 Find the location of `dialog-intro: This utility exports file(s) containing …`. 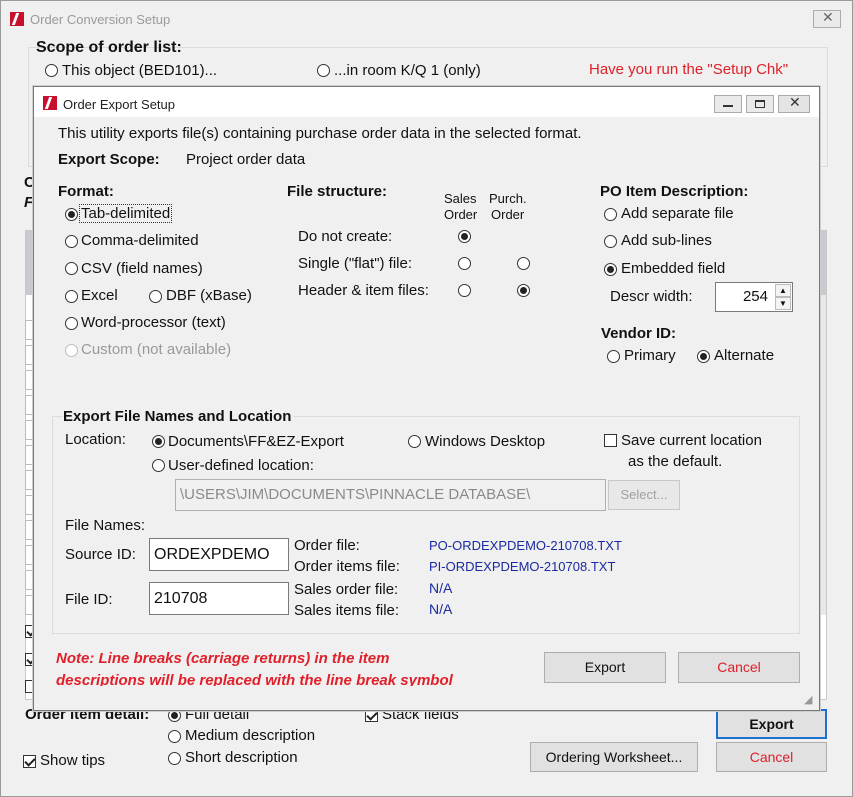

dialog-intro: This utility exports file(s) containing … is located at coordinates (320, 133).